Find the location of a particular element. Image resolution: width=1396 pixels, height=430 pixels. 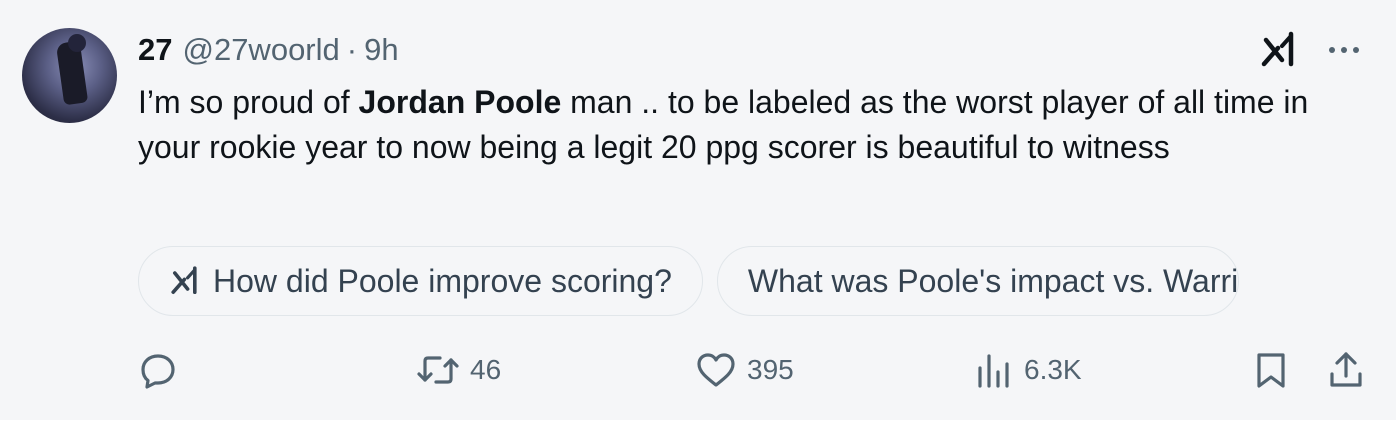

share-button is located at coordinates (1346, 370).